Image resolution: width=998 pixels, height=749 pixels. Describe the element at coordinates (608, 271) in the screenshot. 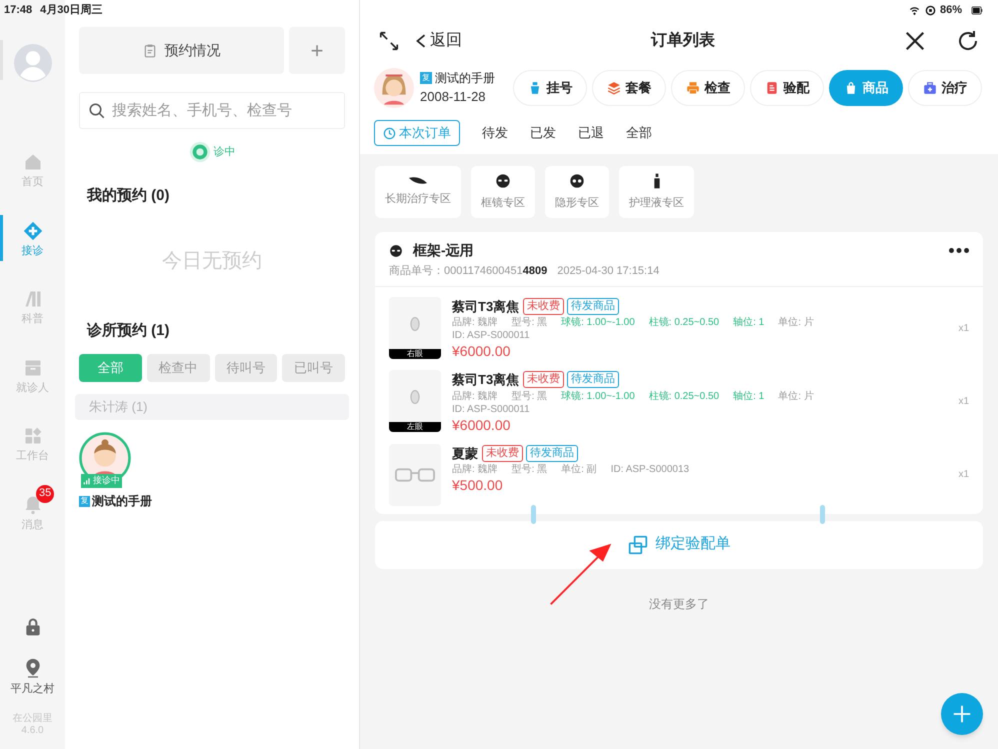

I see `order-datetime: 2025-04-30 17:15:14` at that location.